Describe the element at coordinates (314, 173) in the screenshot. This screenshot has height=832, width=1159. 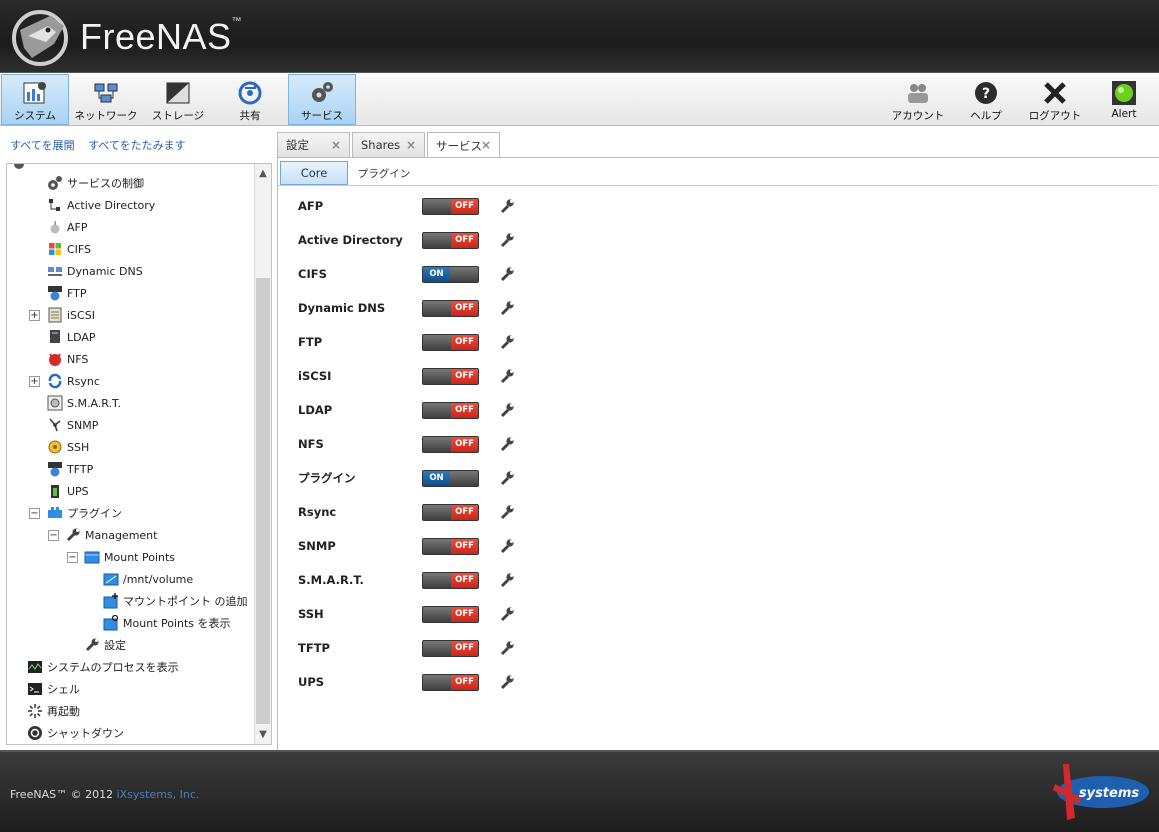
I see `subtab-core: Core` at that location.